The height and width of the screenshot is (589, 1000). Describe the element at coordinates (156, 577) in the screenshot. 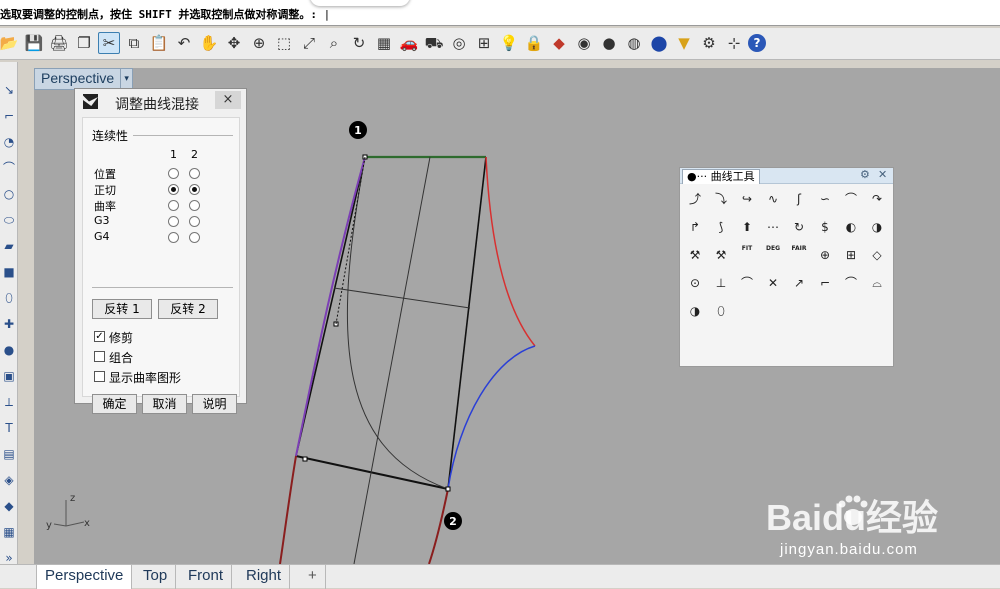

I see `tab-top: Top` at that location.